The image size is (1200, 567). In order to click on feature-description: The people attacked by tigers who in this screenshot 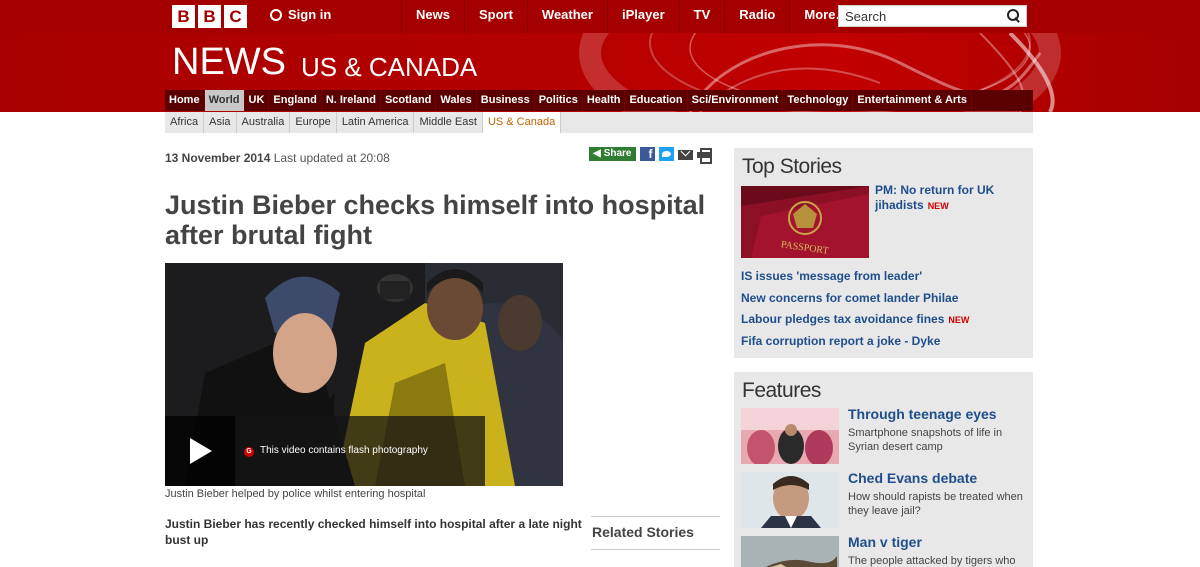, I will do `click(932, 561)`.